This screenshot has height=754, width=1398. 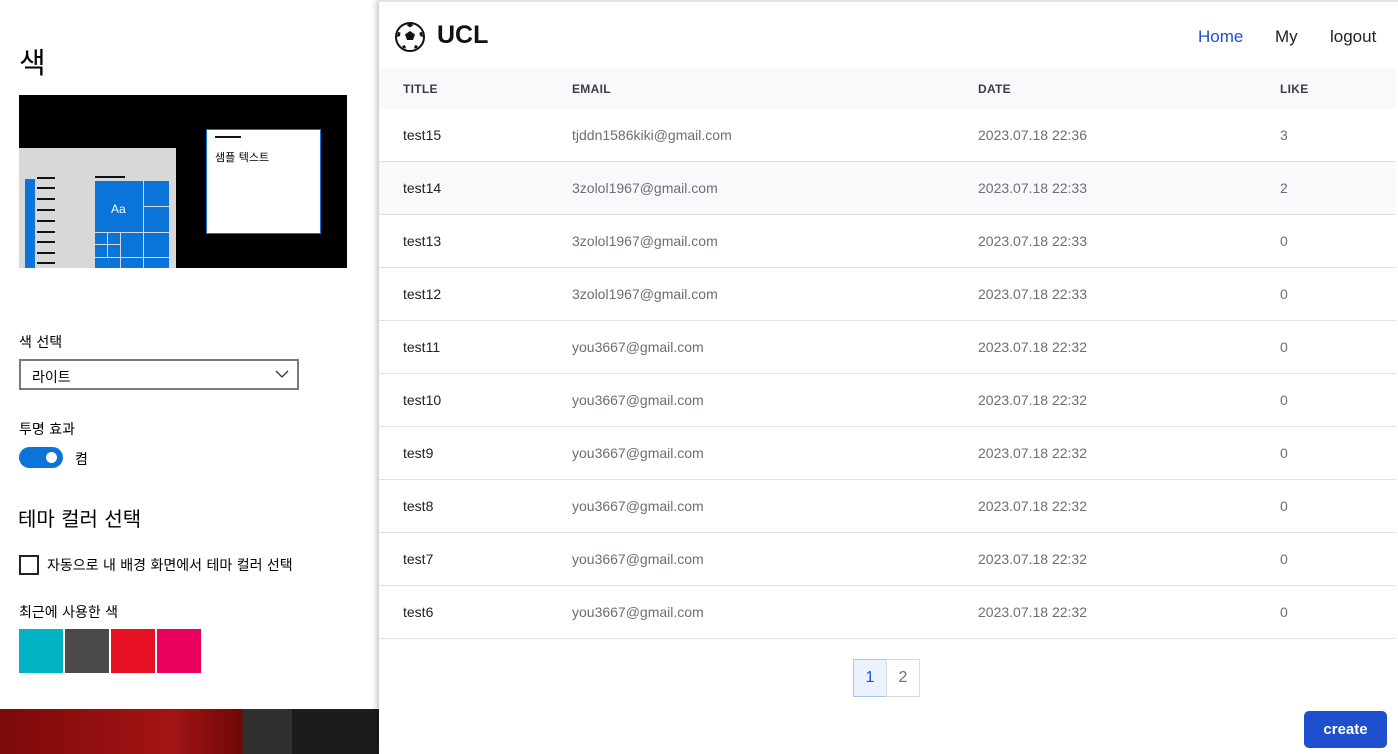 What do you see at coordinates (1032, 135) in the screenshot?
I see `post-date: 2023.07.18 22:36` at bounding box center [1032, 135].